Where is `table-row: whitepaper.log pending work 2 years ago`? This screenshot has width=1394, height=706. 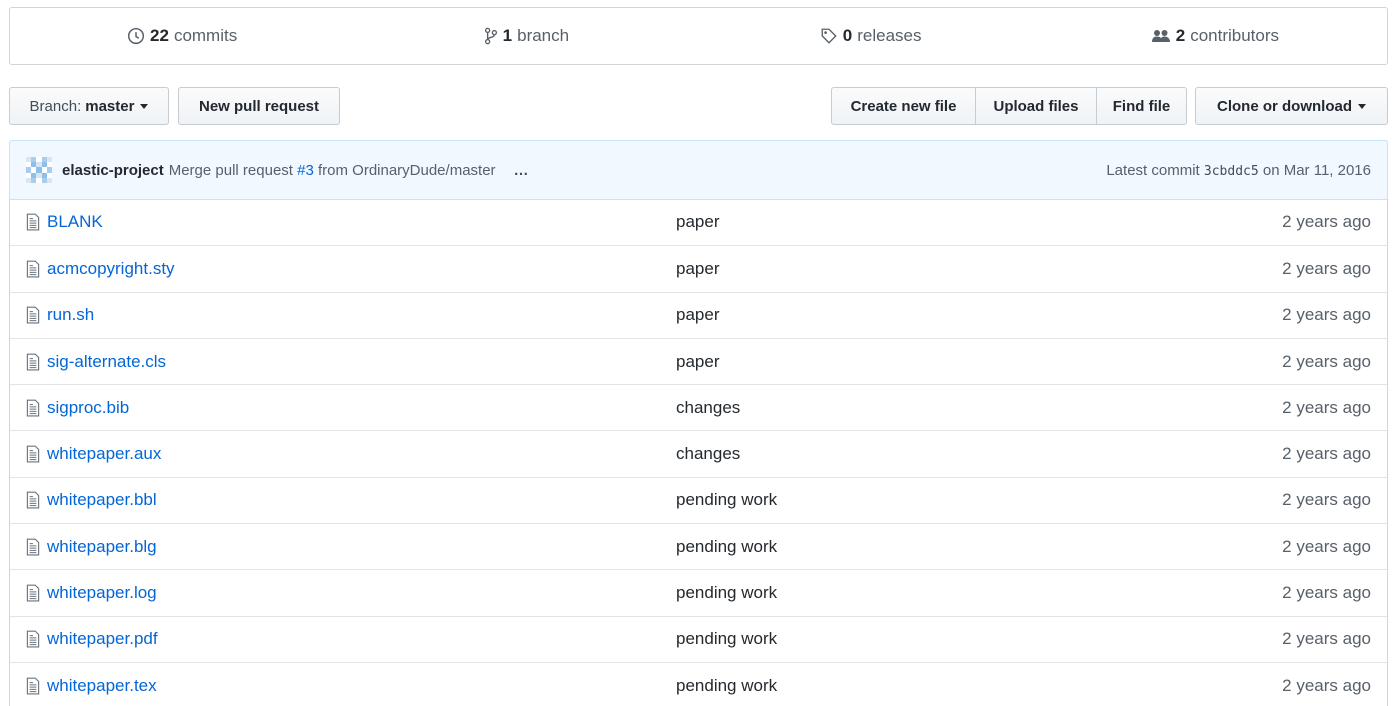
table-row: whitepaper.log pending work 2 years ago is located at coordinates (698, 592).